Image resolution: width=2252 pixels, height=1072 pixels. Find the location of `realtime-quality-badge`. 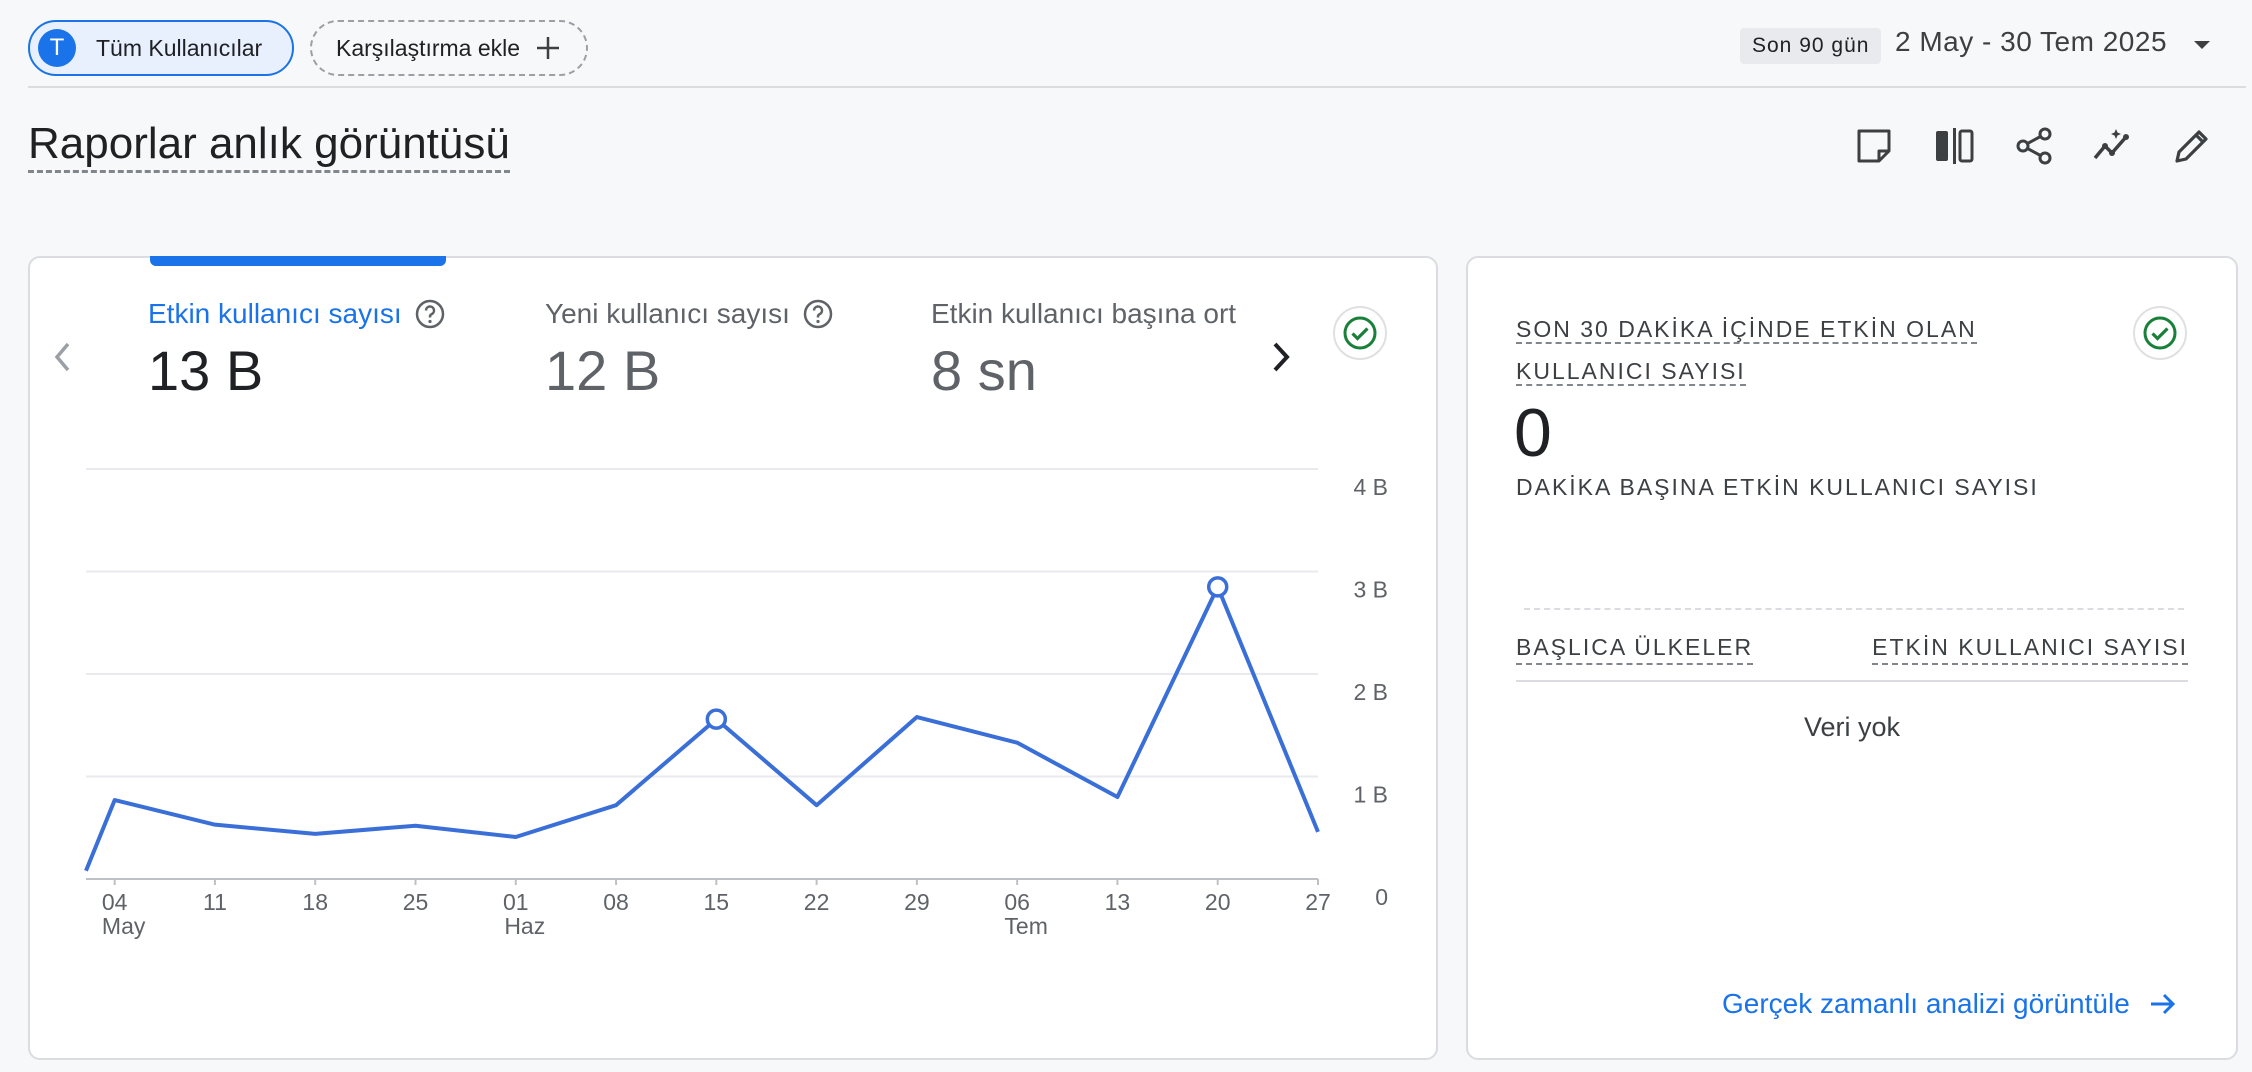

realtime-quality-badge is located at coordinates (2160, 333).